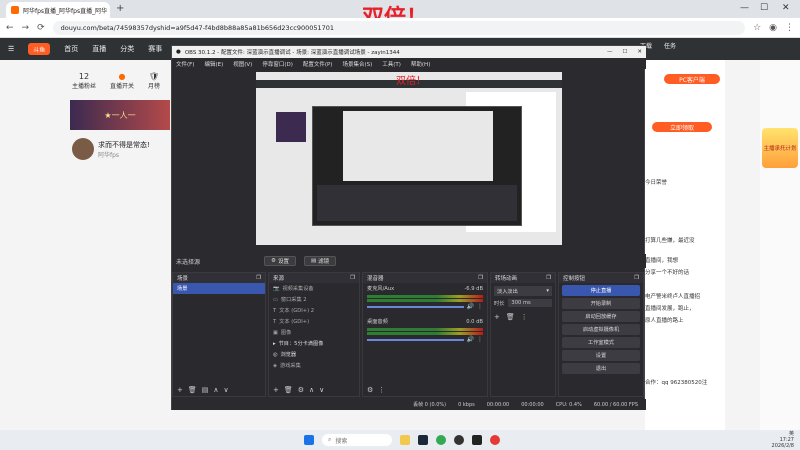 This screenshot has height=450, width=800. What do you see at coordinates (530, 303) in the screenshot?
I see `duration-input: 300 ms` at bounding box center [530, 303].